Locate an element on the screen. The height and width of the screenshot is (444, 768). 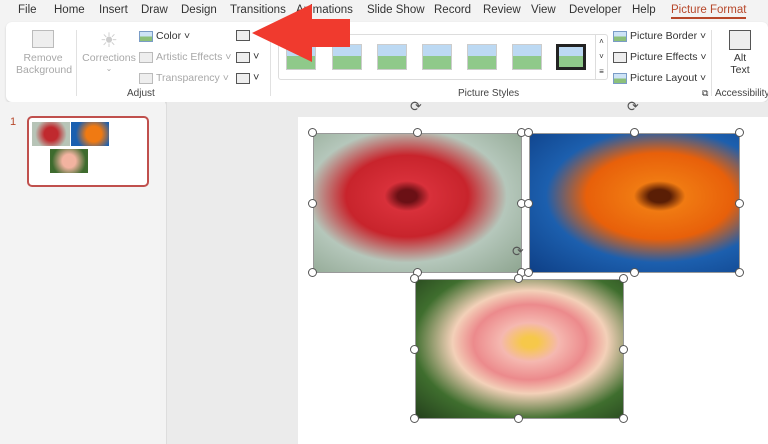
tab-slide-show: Slide Show is located at coordinates (396, 10).